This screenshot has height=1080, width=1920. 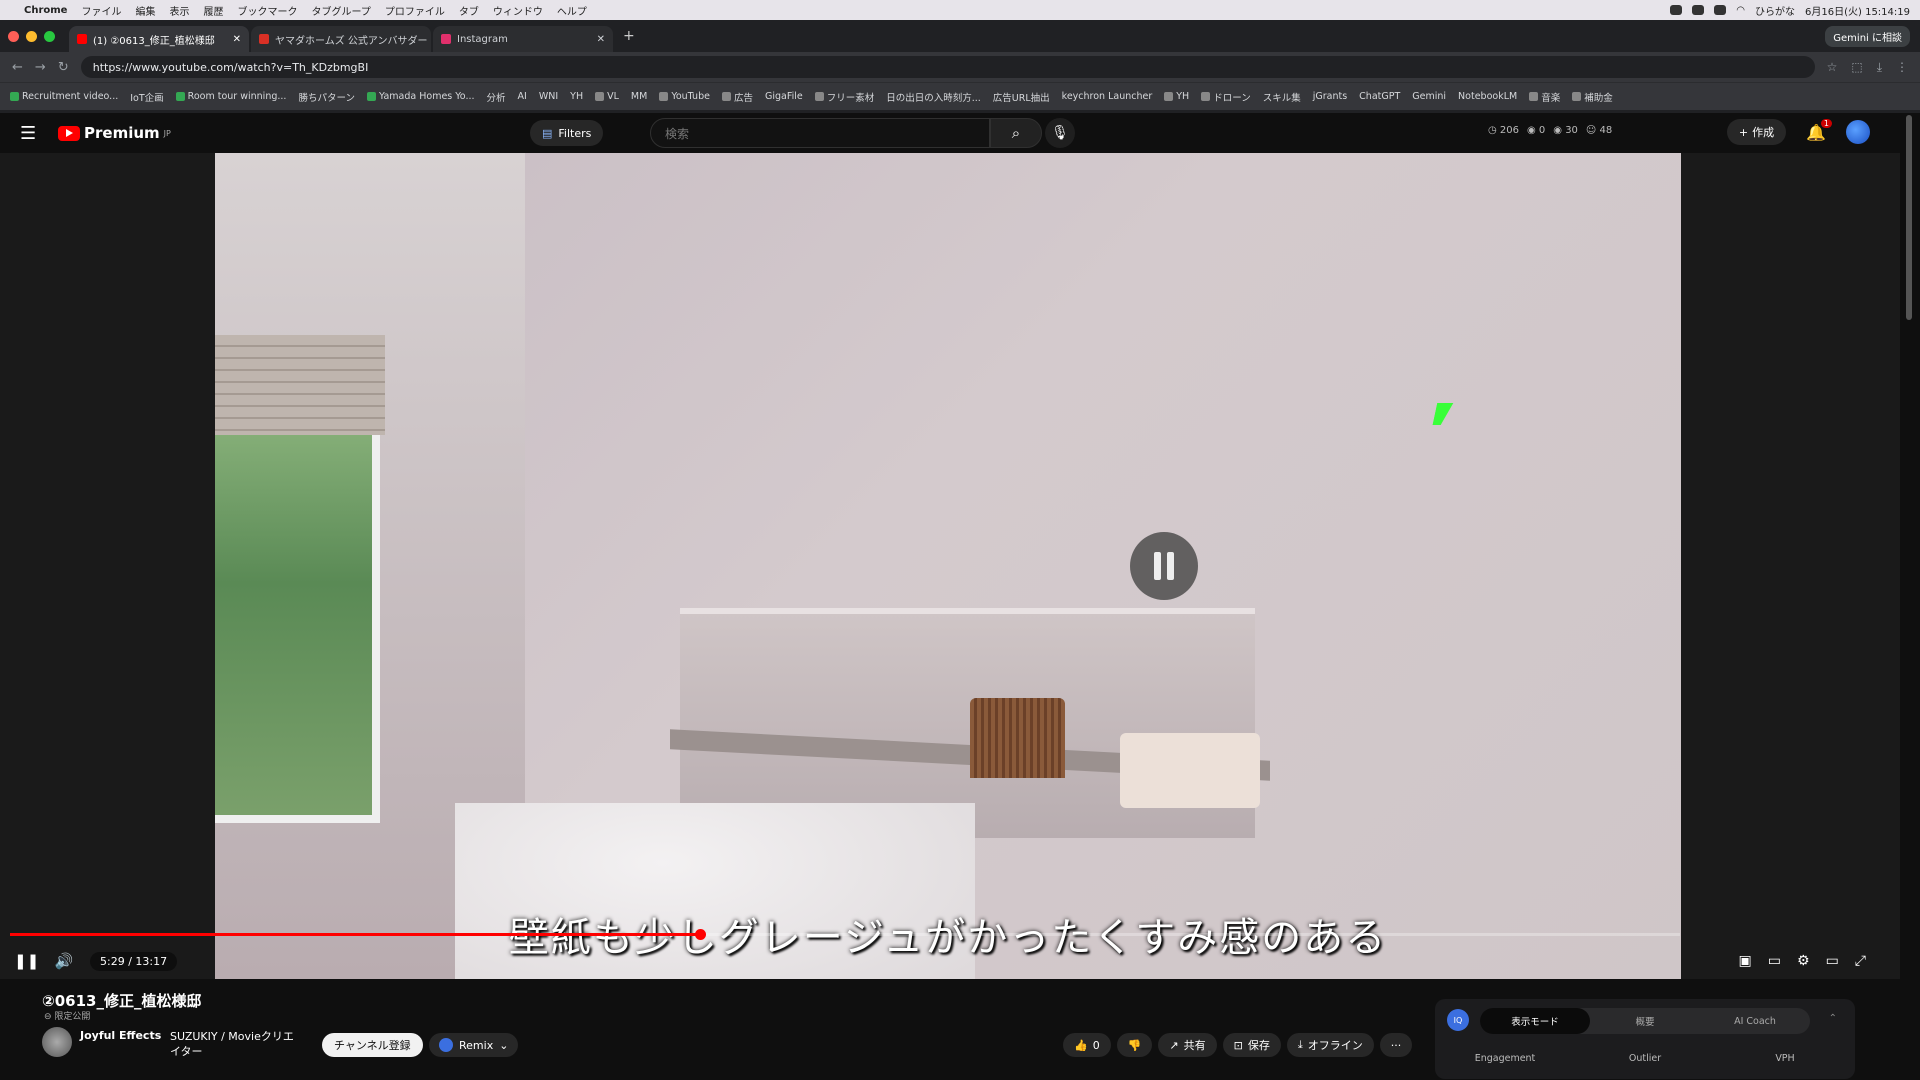 I want to click on reload-icon: ↻, so click(x=63, y=67).